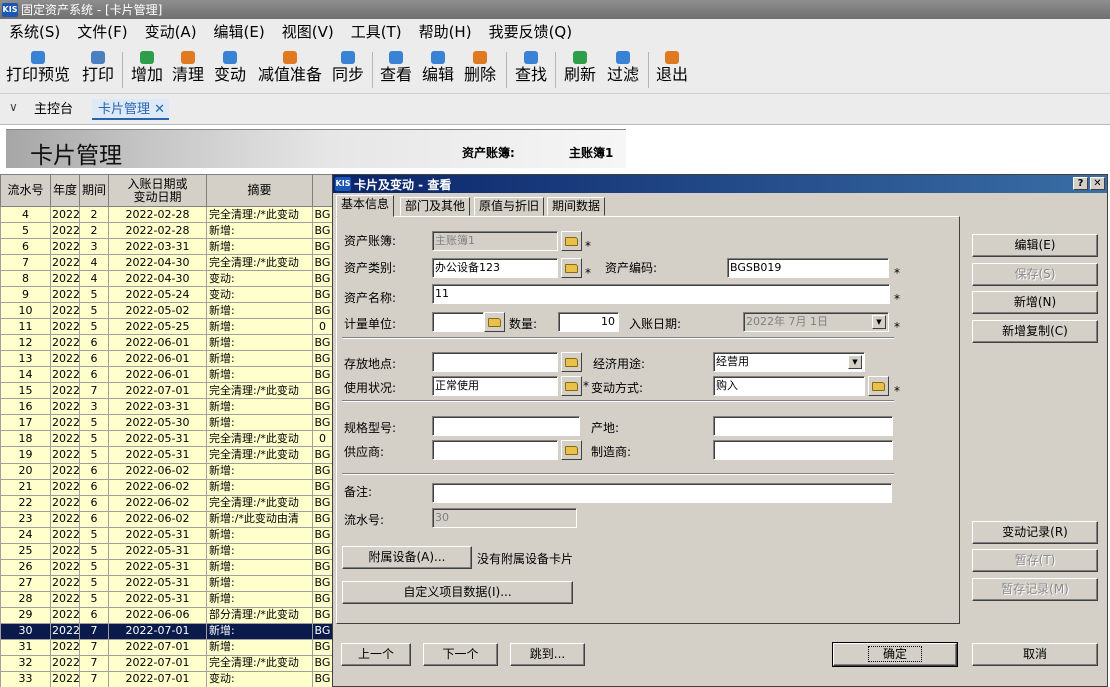 This screenshot has width=1110, height=687. What do you see at coordinates (662, 493) in the screenshot?
I see `remark-field` at bounding box center [662, 493].